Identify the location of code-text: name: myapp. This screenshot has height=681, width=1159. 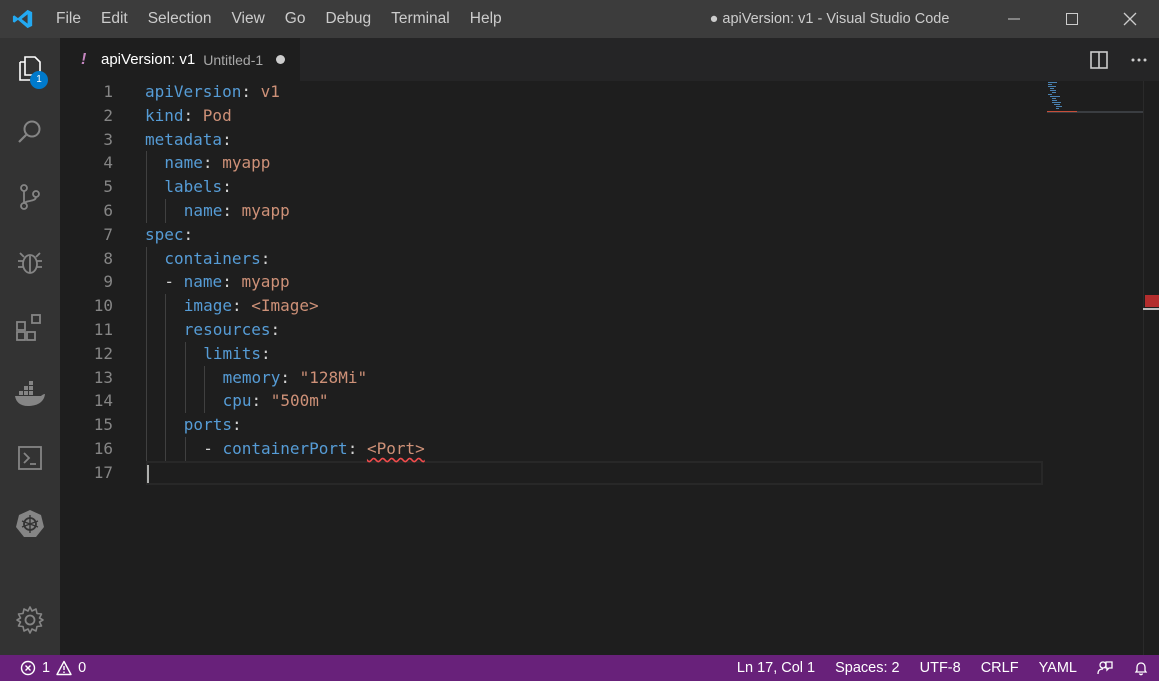
(237, 211).